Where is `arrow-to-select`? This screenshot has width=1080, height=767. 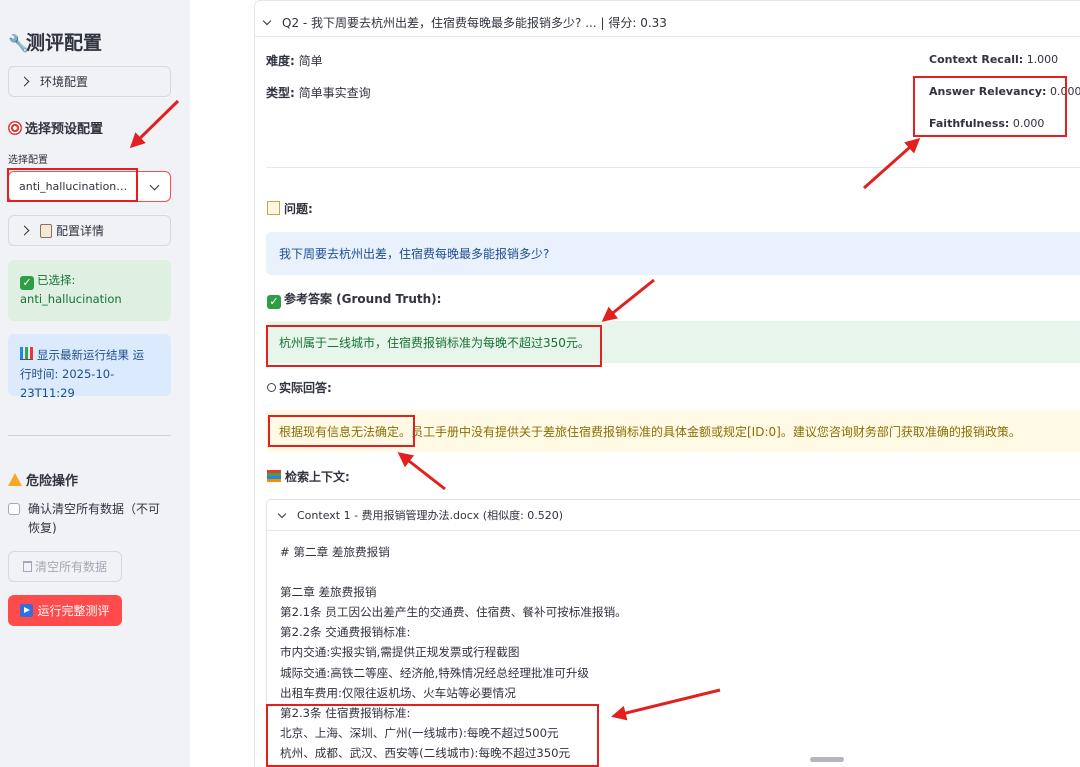 arrow-to-select is located at coordinates (154, 124).